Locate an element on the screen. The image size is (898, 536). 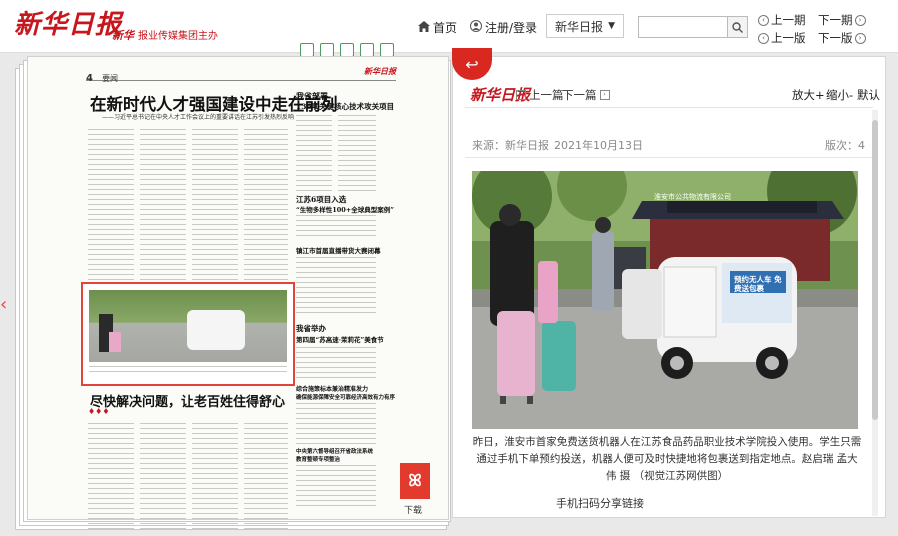
article-edition: 版次：4 is located at coordinates (845, 145).